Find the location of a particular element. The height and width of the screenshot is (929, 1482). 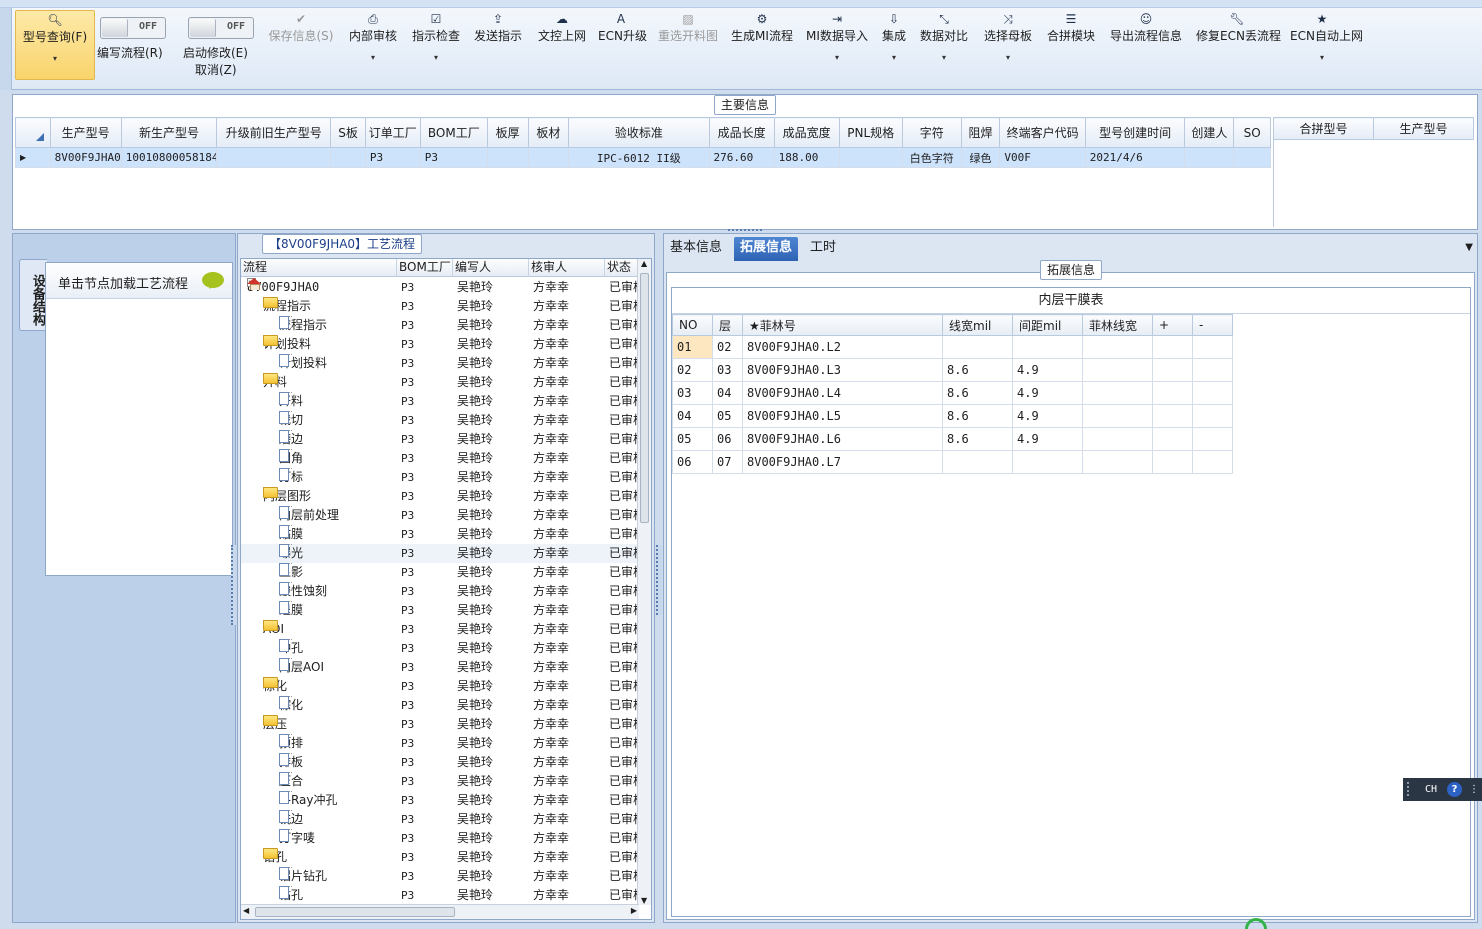

table-cell: 276.60 is located at coordinates (741, 157).